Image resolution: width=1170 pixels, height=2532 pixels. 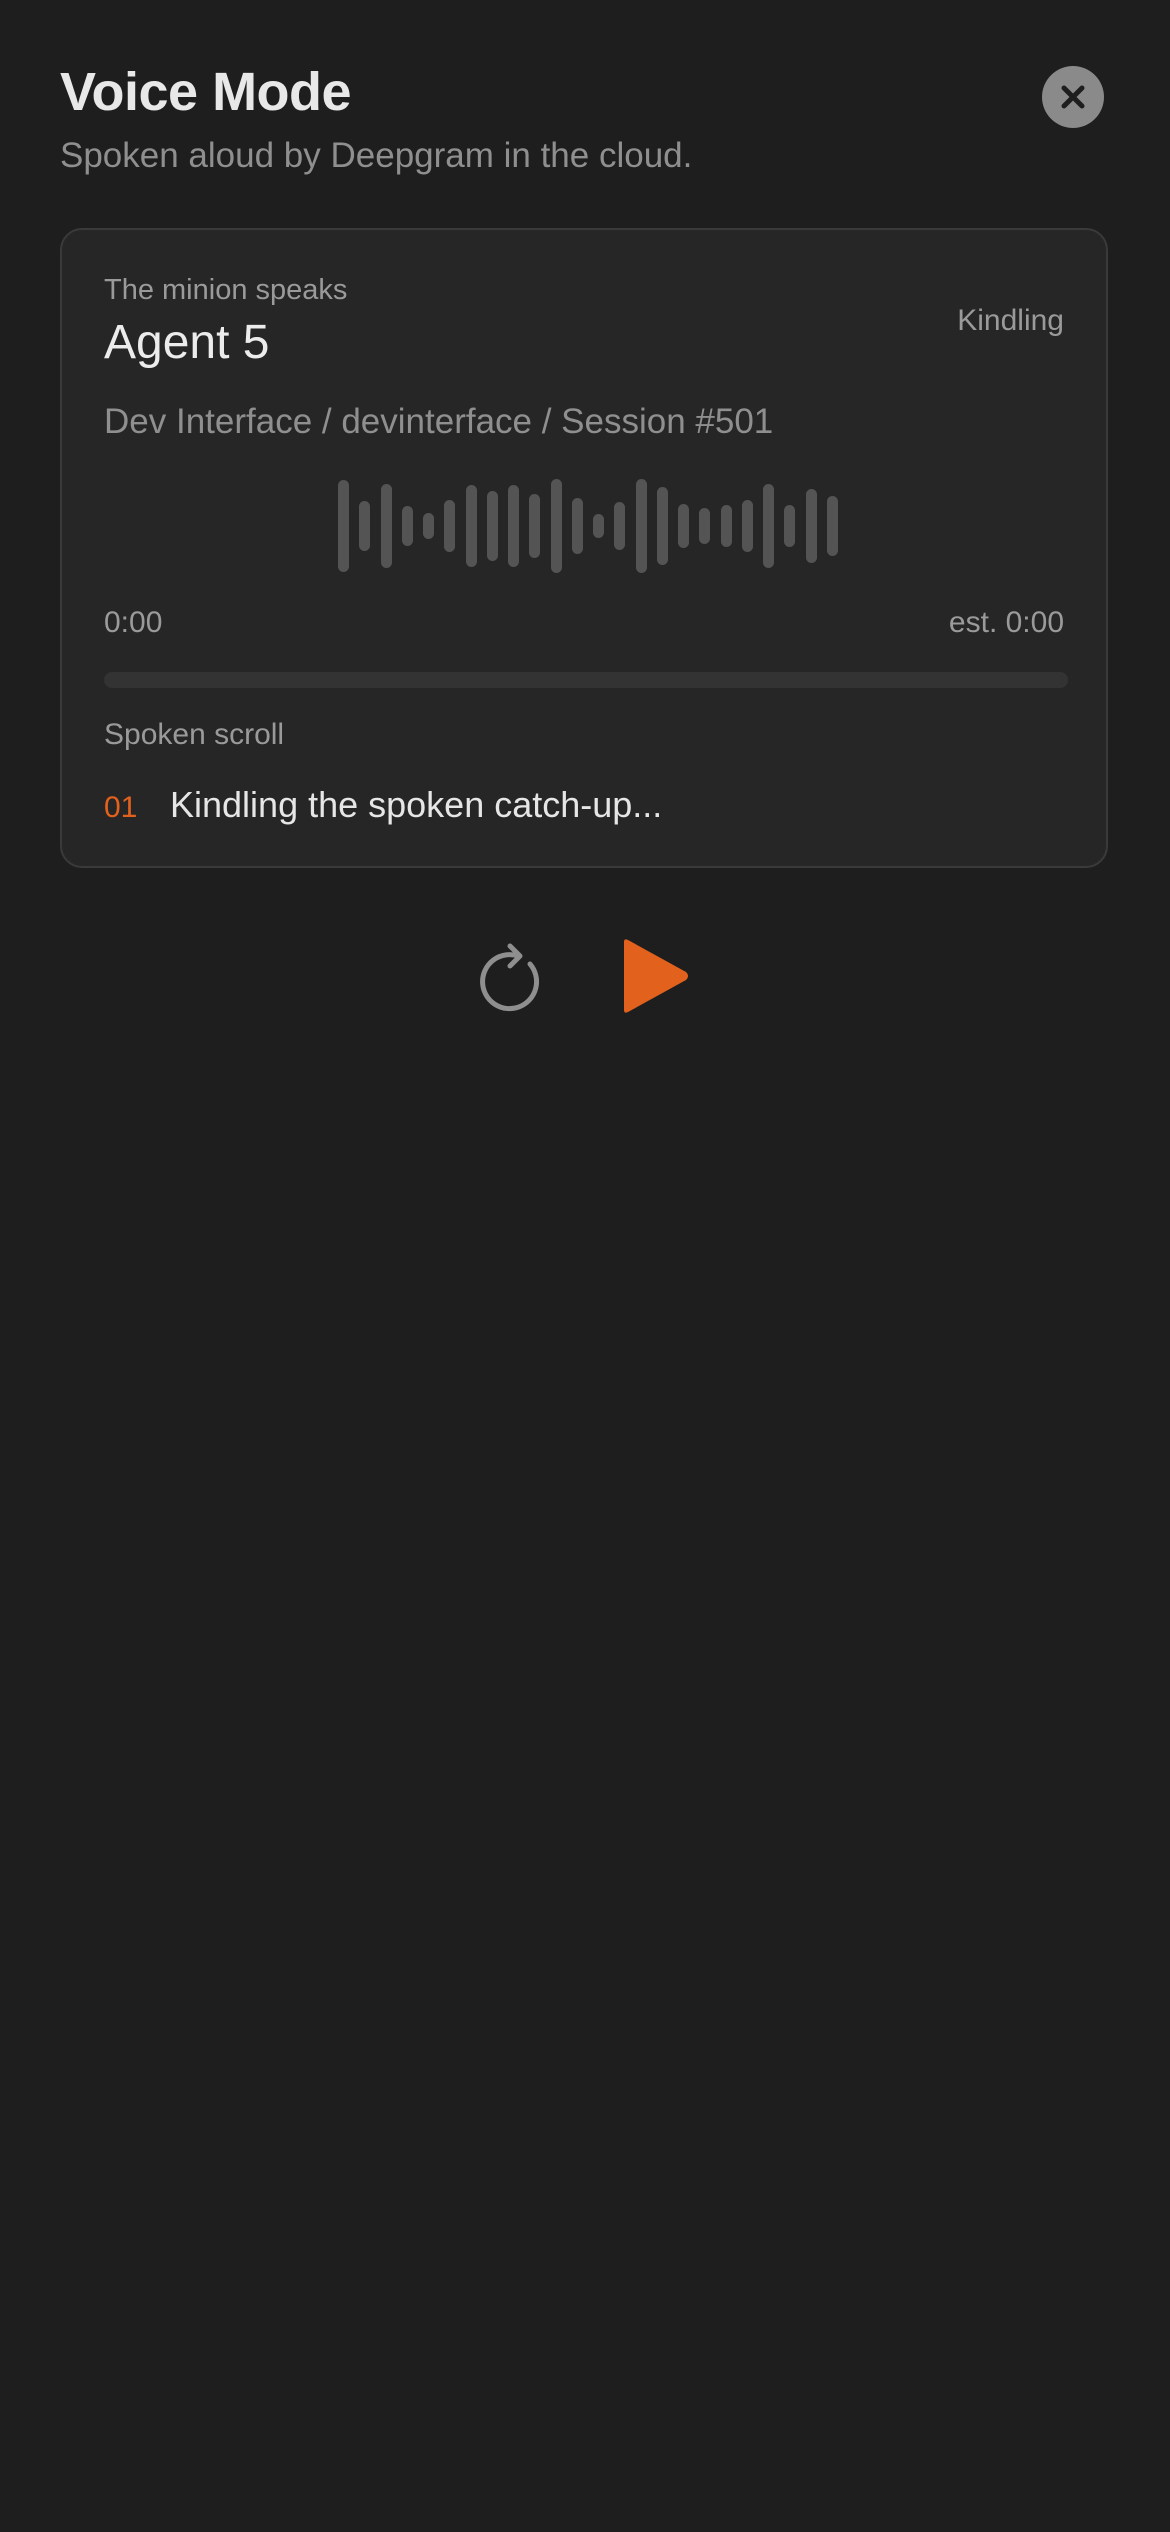 What do you see at coordinates (376, 155) in the screenshot?
I see `page-subtitle: Spoken aloud by Deepgram in the cloud.` at bounding box center [376, 155].